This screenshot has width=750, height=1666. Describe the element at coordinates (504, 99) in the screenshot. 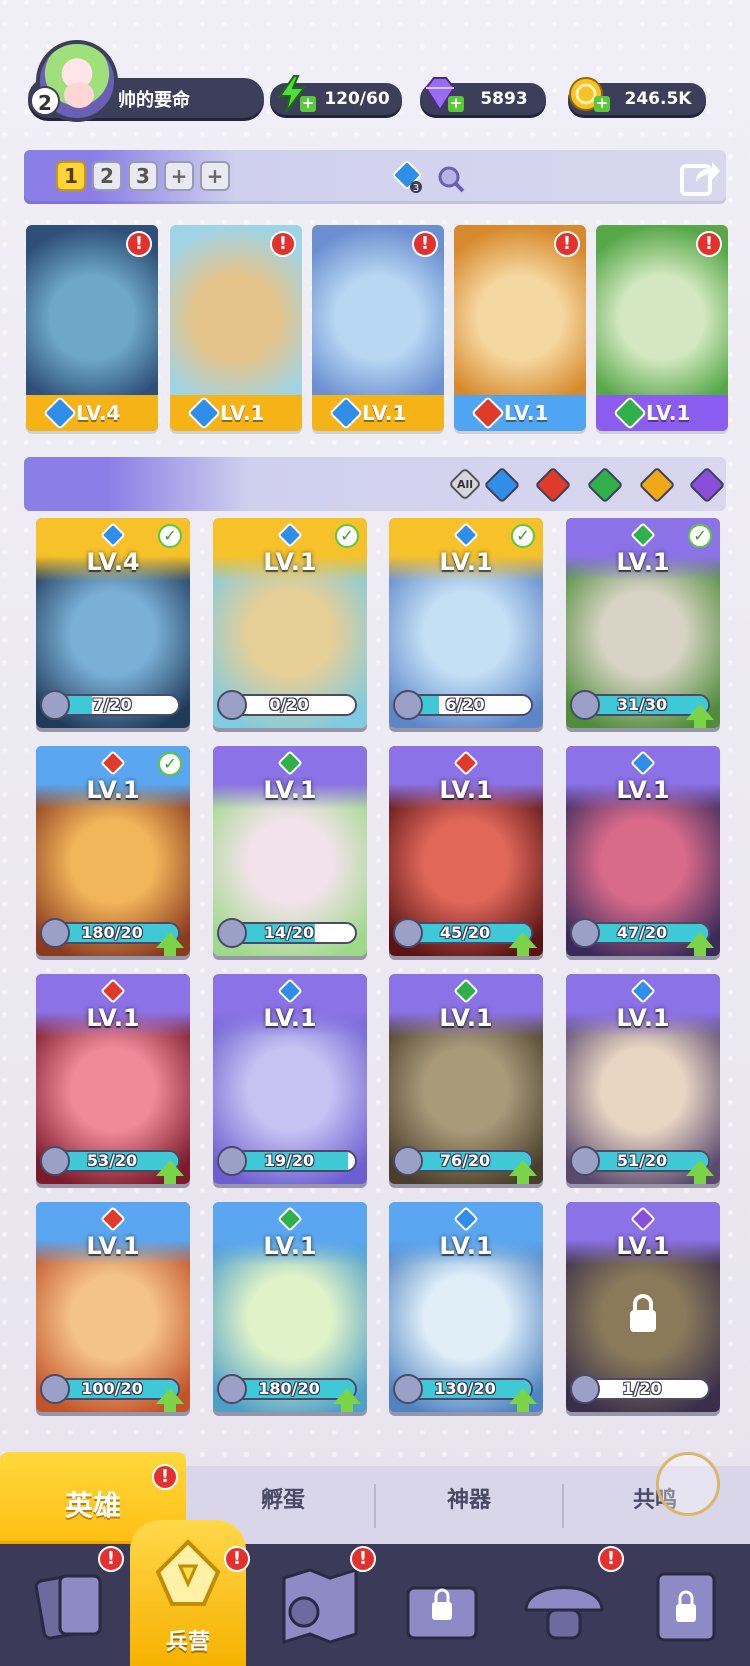

I see `gem-value: 5893` at that location.